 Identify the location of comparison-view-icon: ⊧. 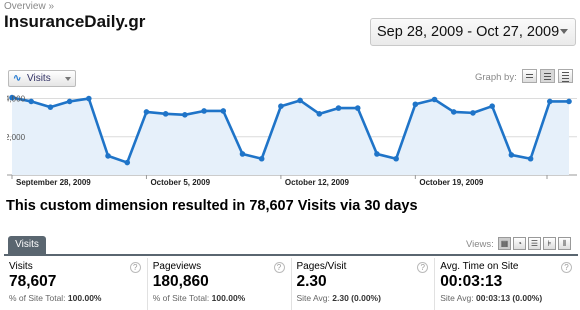
(549, 243).